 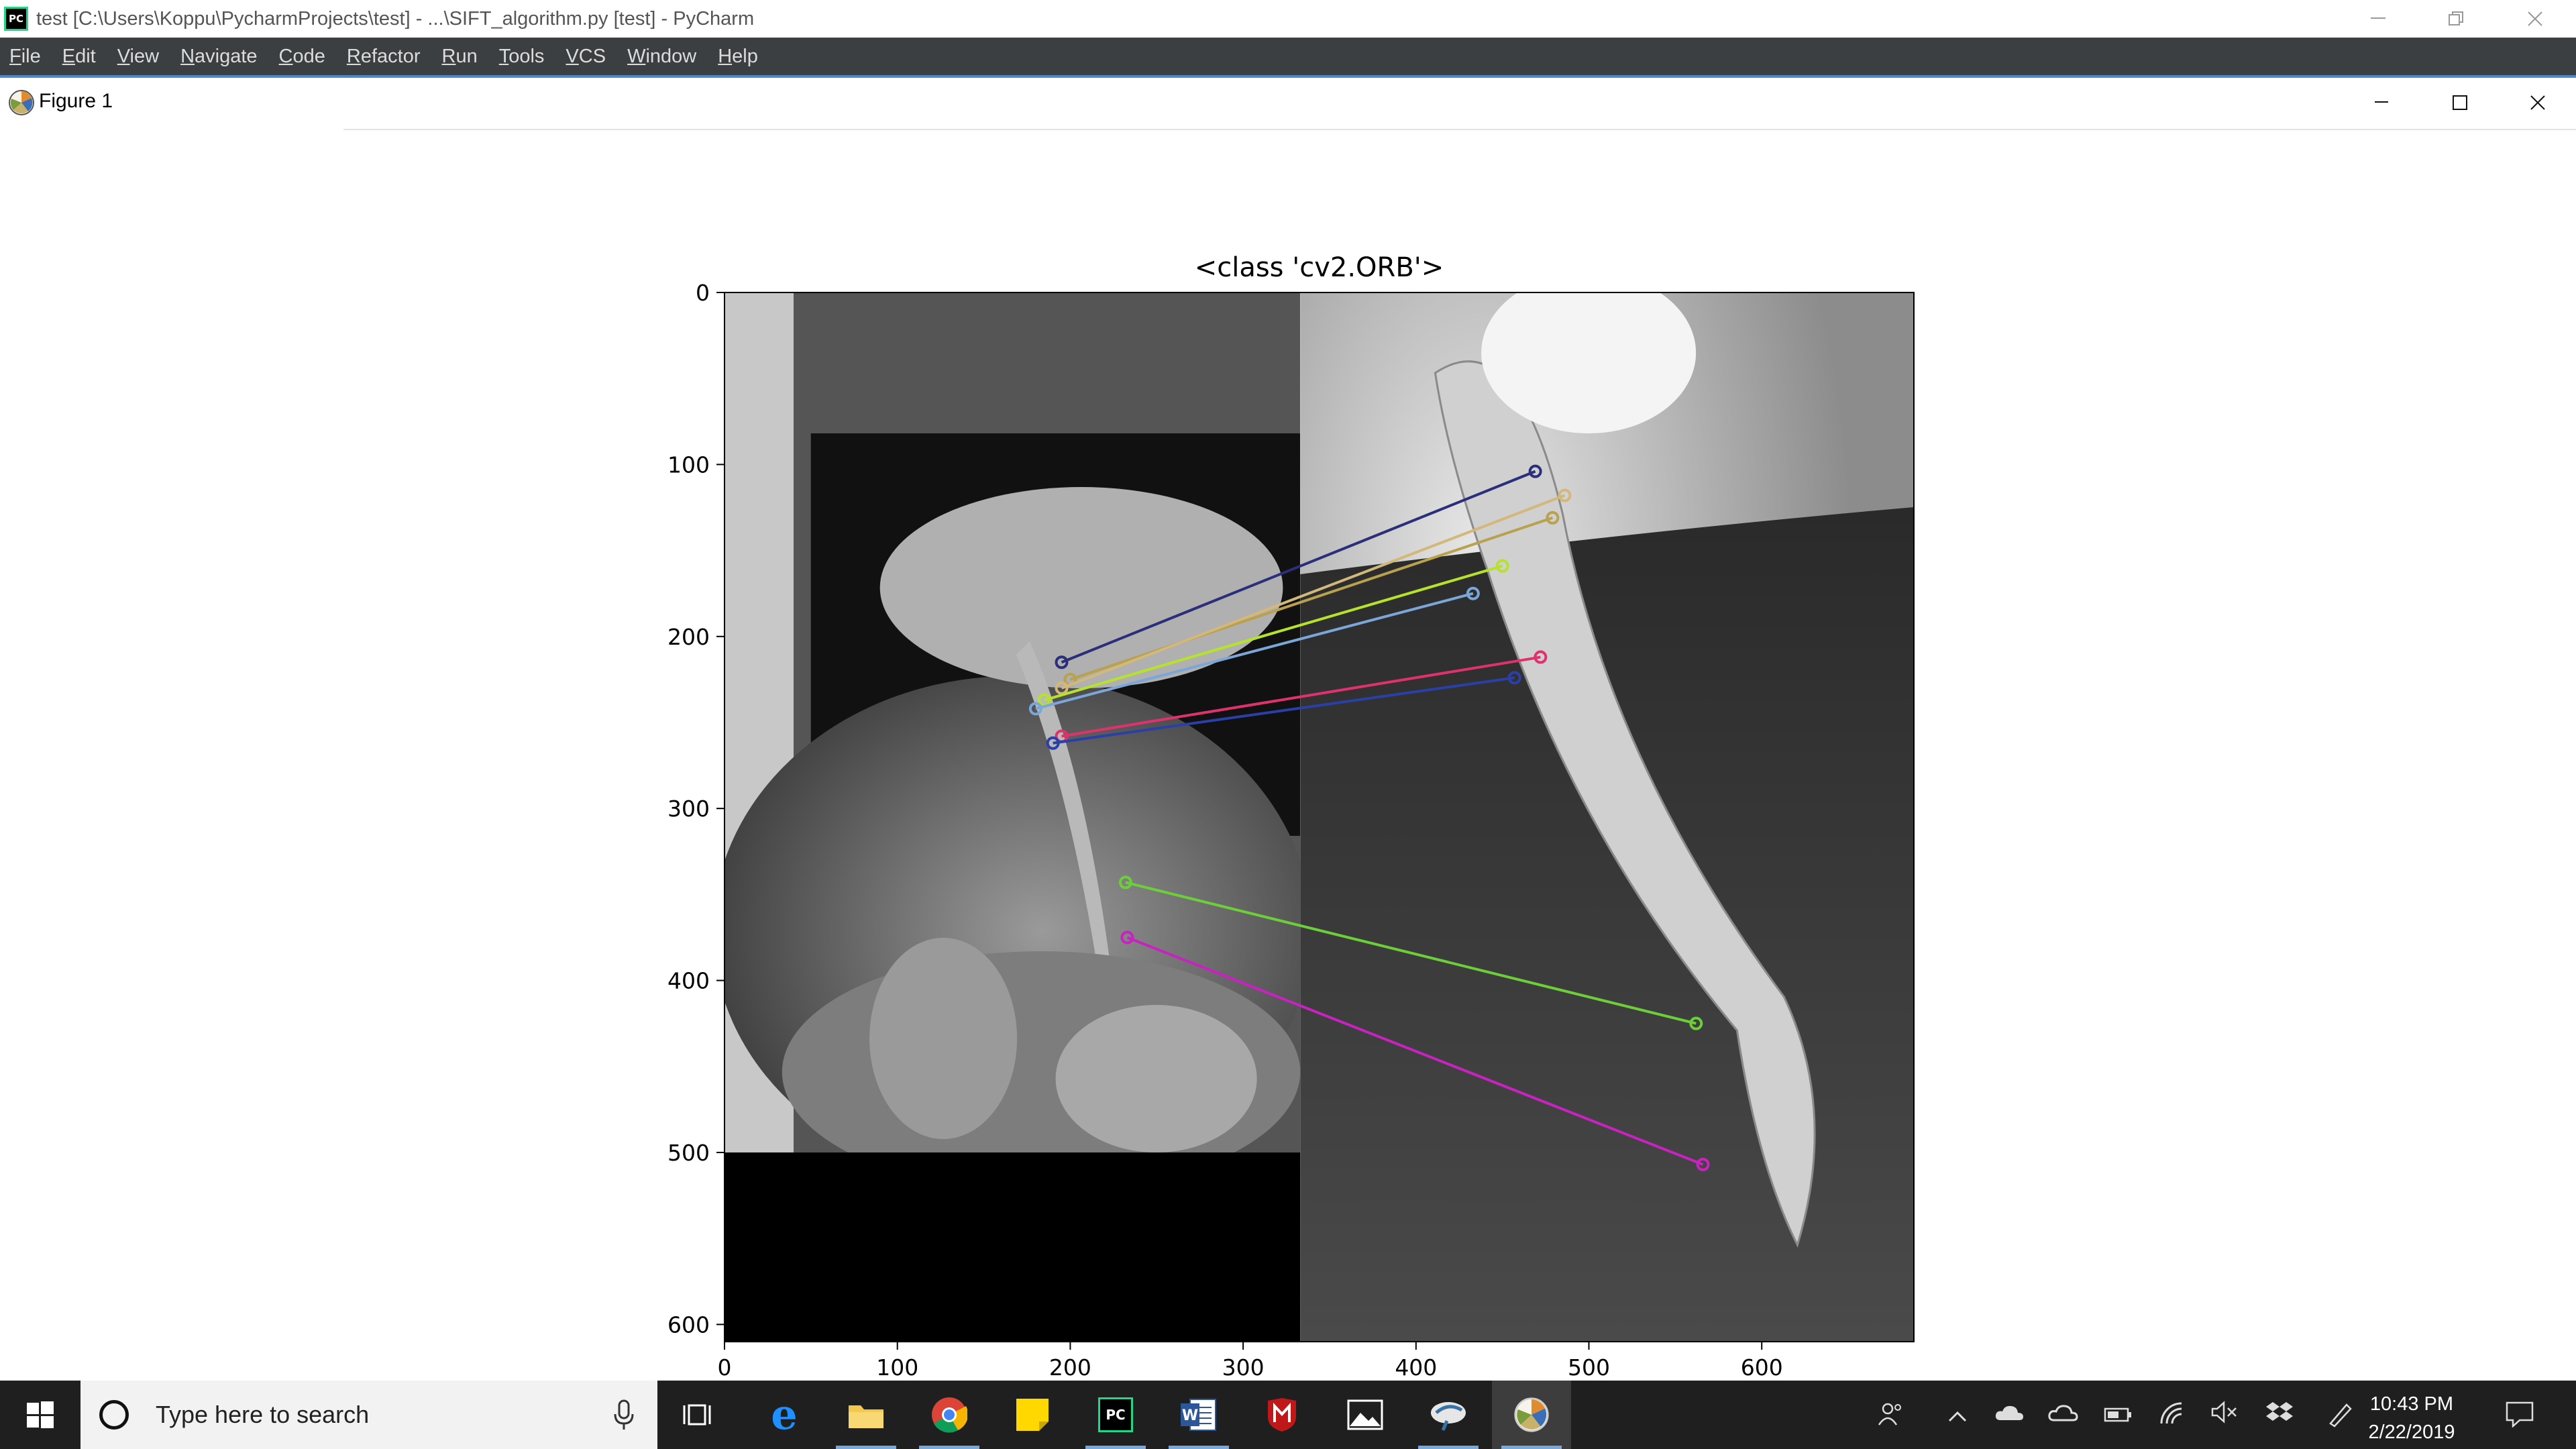 I want to click on show-hidden-icons-chevron-icon, so click(x=1957, y=1415).